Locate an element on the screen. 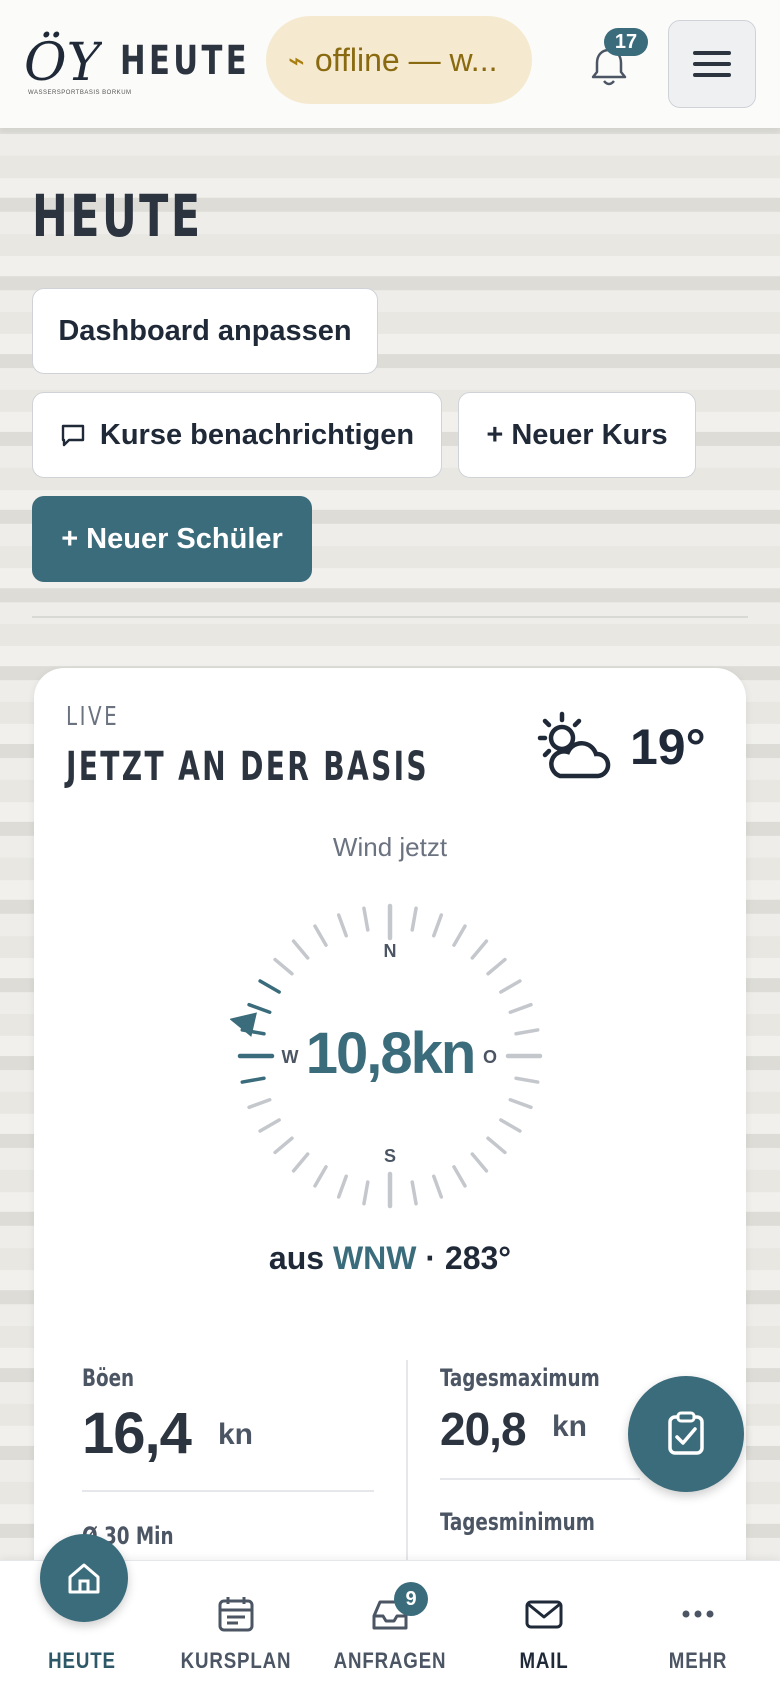 This screenshot has height=1688, width=780. more-dots-icon is located at coordinates (698, 1614).